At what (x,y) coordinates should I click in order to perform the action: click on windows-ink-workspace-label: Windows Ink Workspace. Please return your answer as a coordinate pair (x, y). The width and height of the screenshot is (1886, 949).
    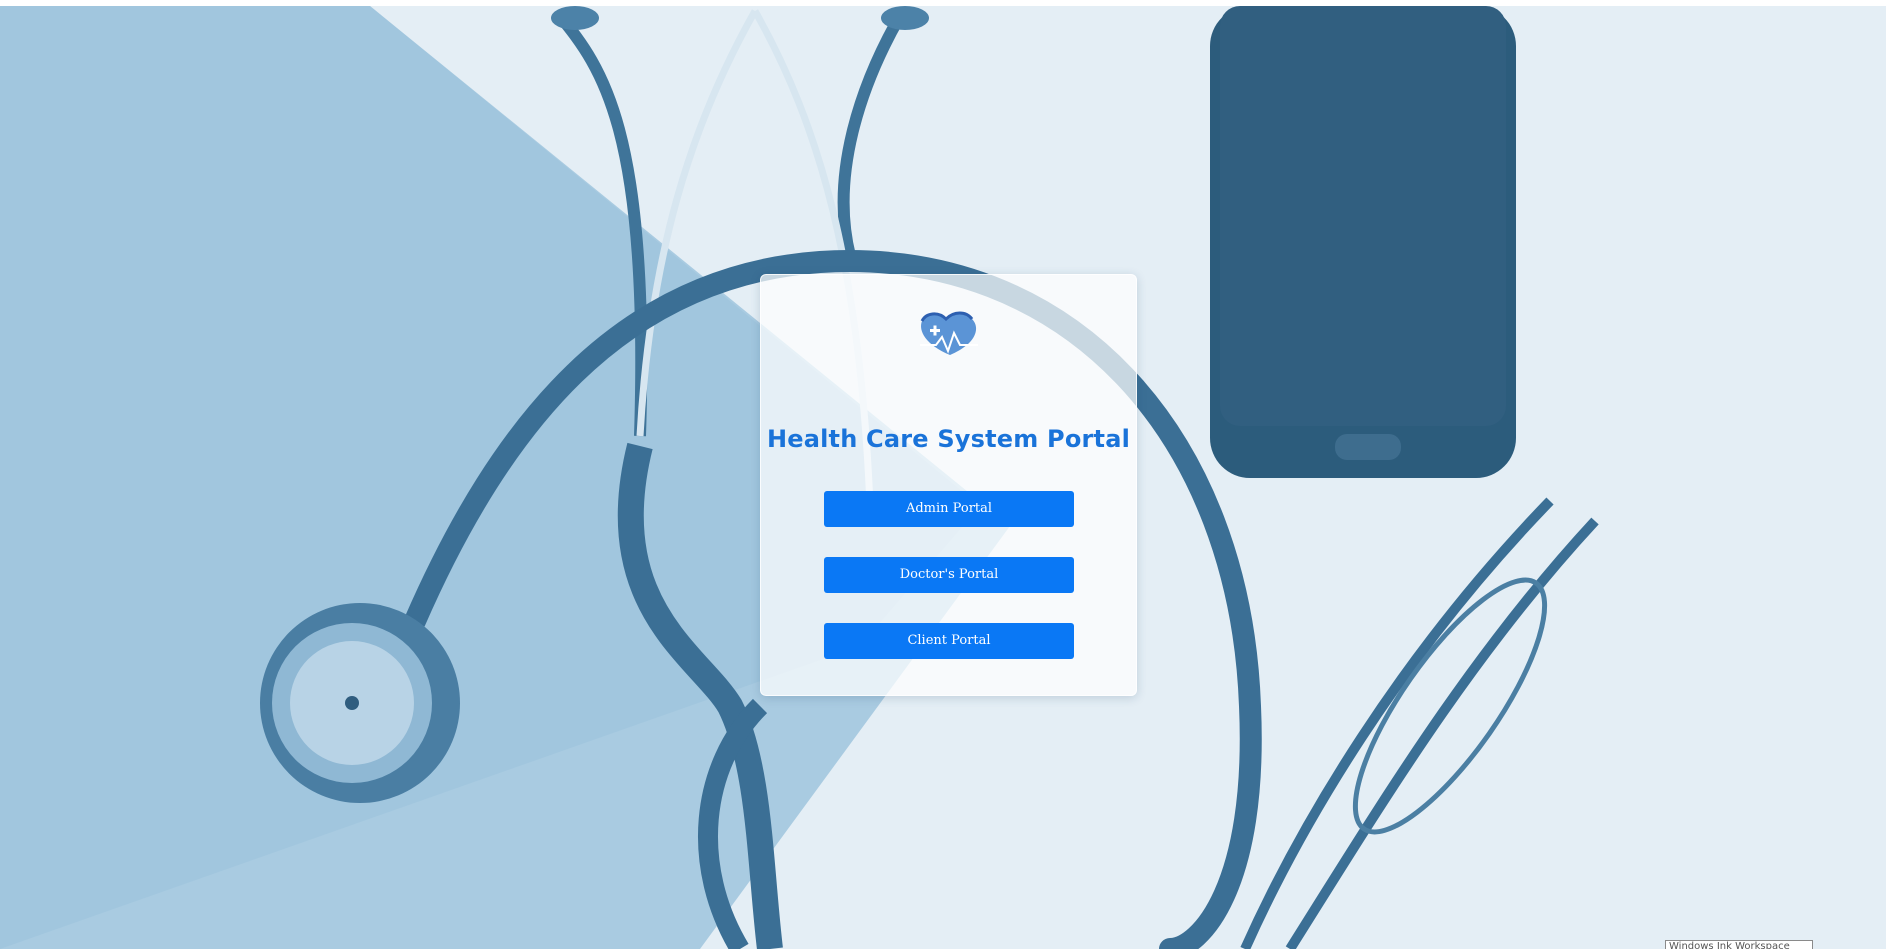
    Looking at the image, I should click on (1739, 944).